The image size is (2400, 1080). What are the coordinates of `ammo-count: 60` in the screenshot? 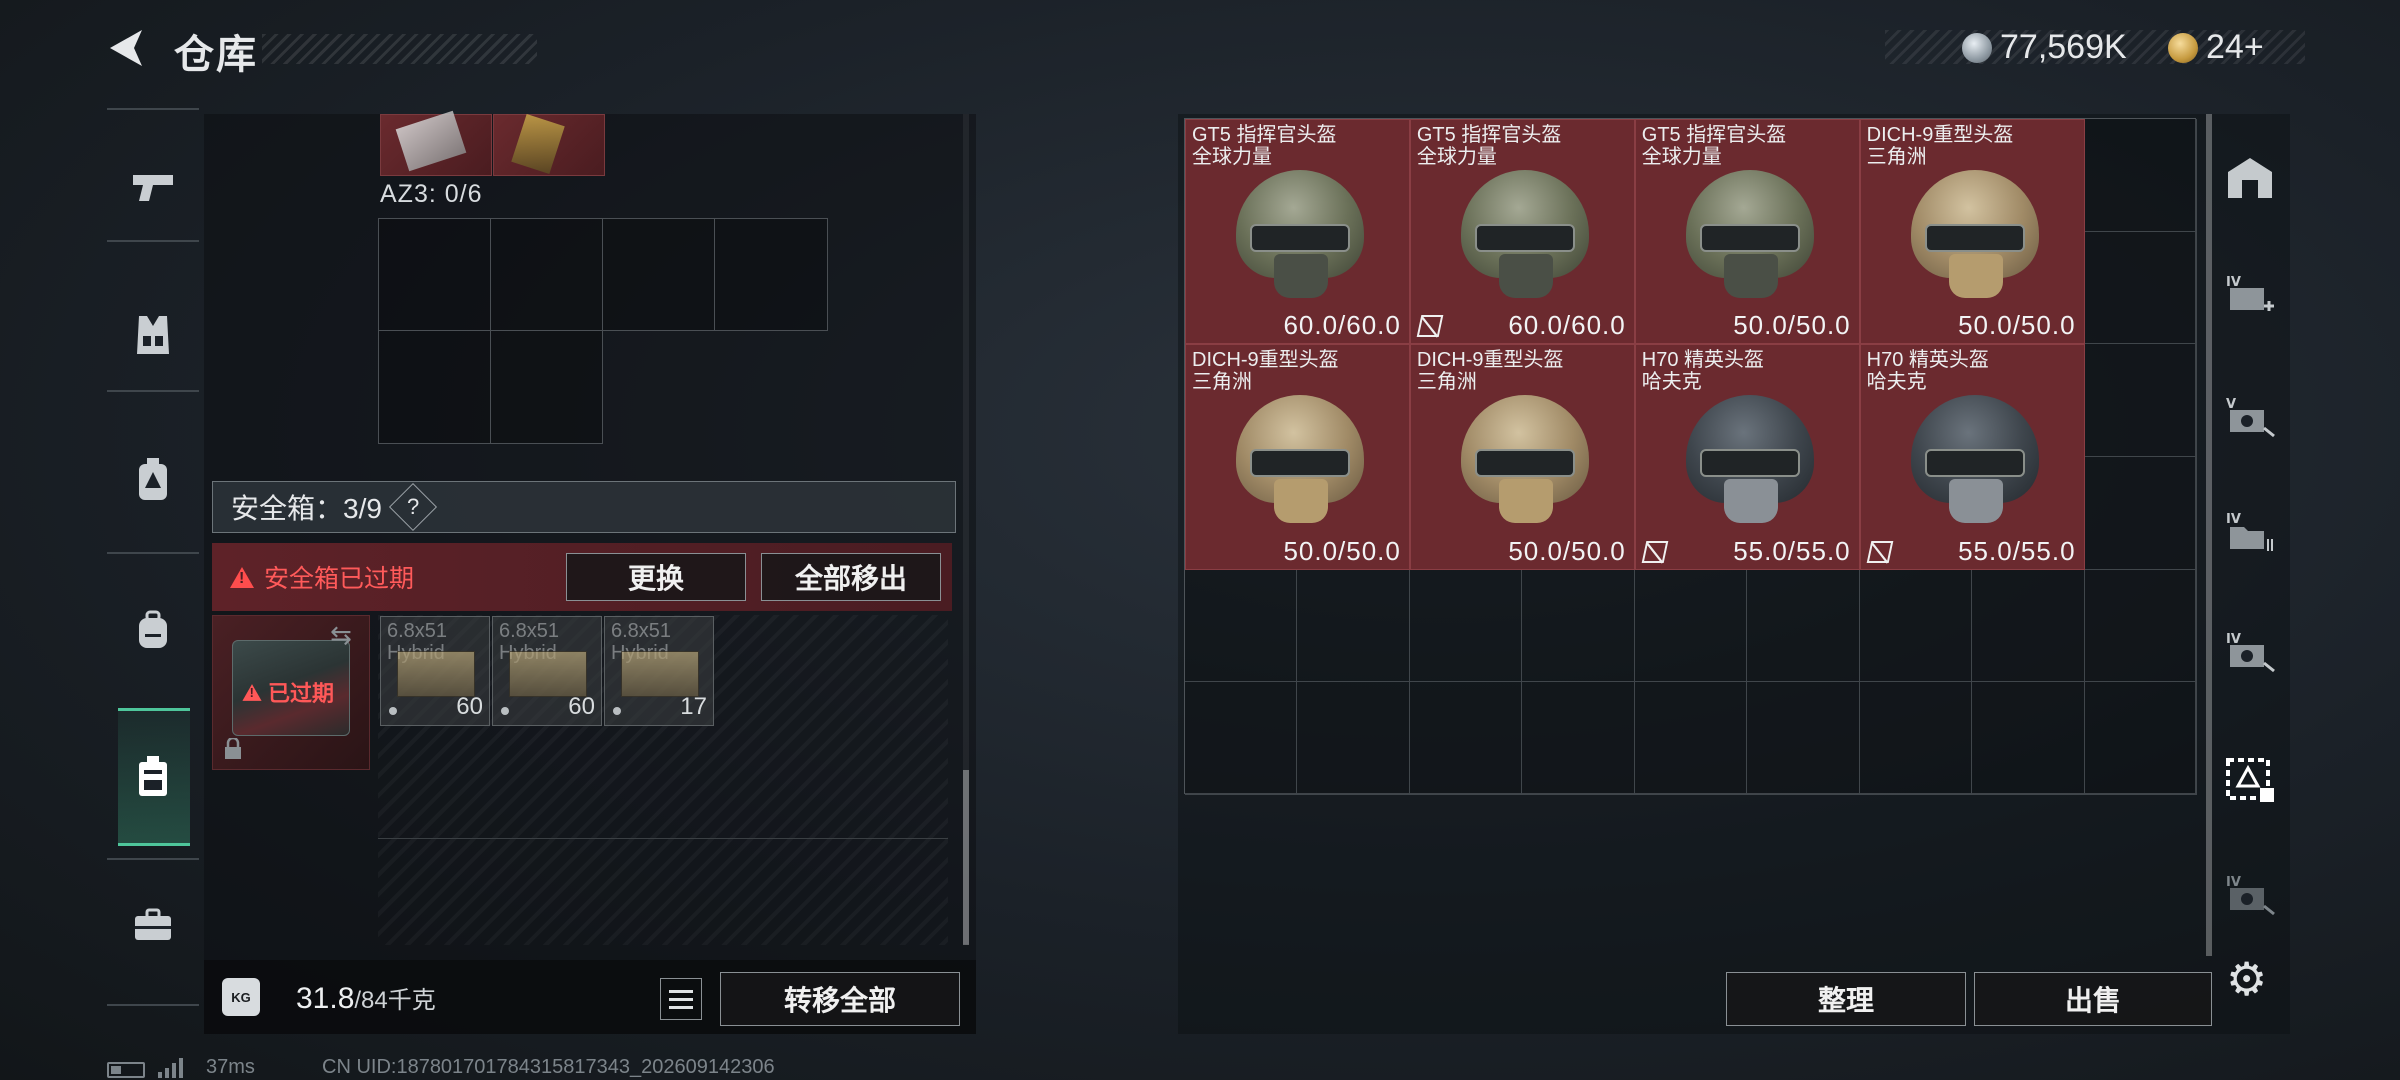 It's located at (581, 706).